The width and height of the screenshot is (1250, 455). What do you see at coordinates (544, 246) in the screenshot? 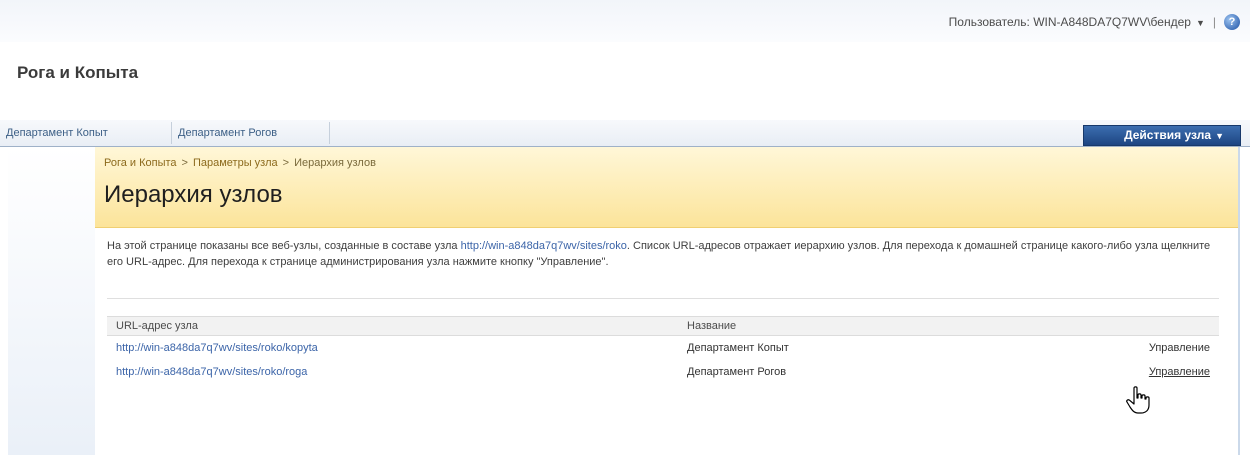
I see `description-site-link: http://win-a848da7q7wv/sites/roko` at bounding box center [544, 246].